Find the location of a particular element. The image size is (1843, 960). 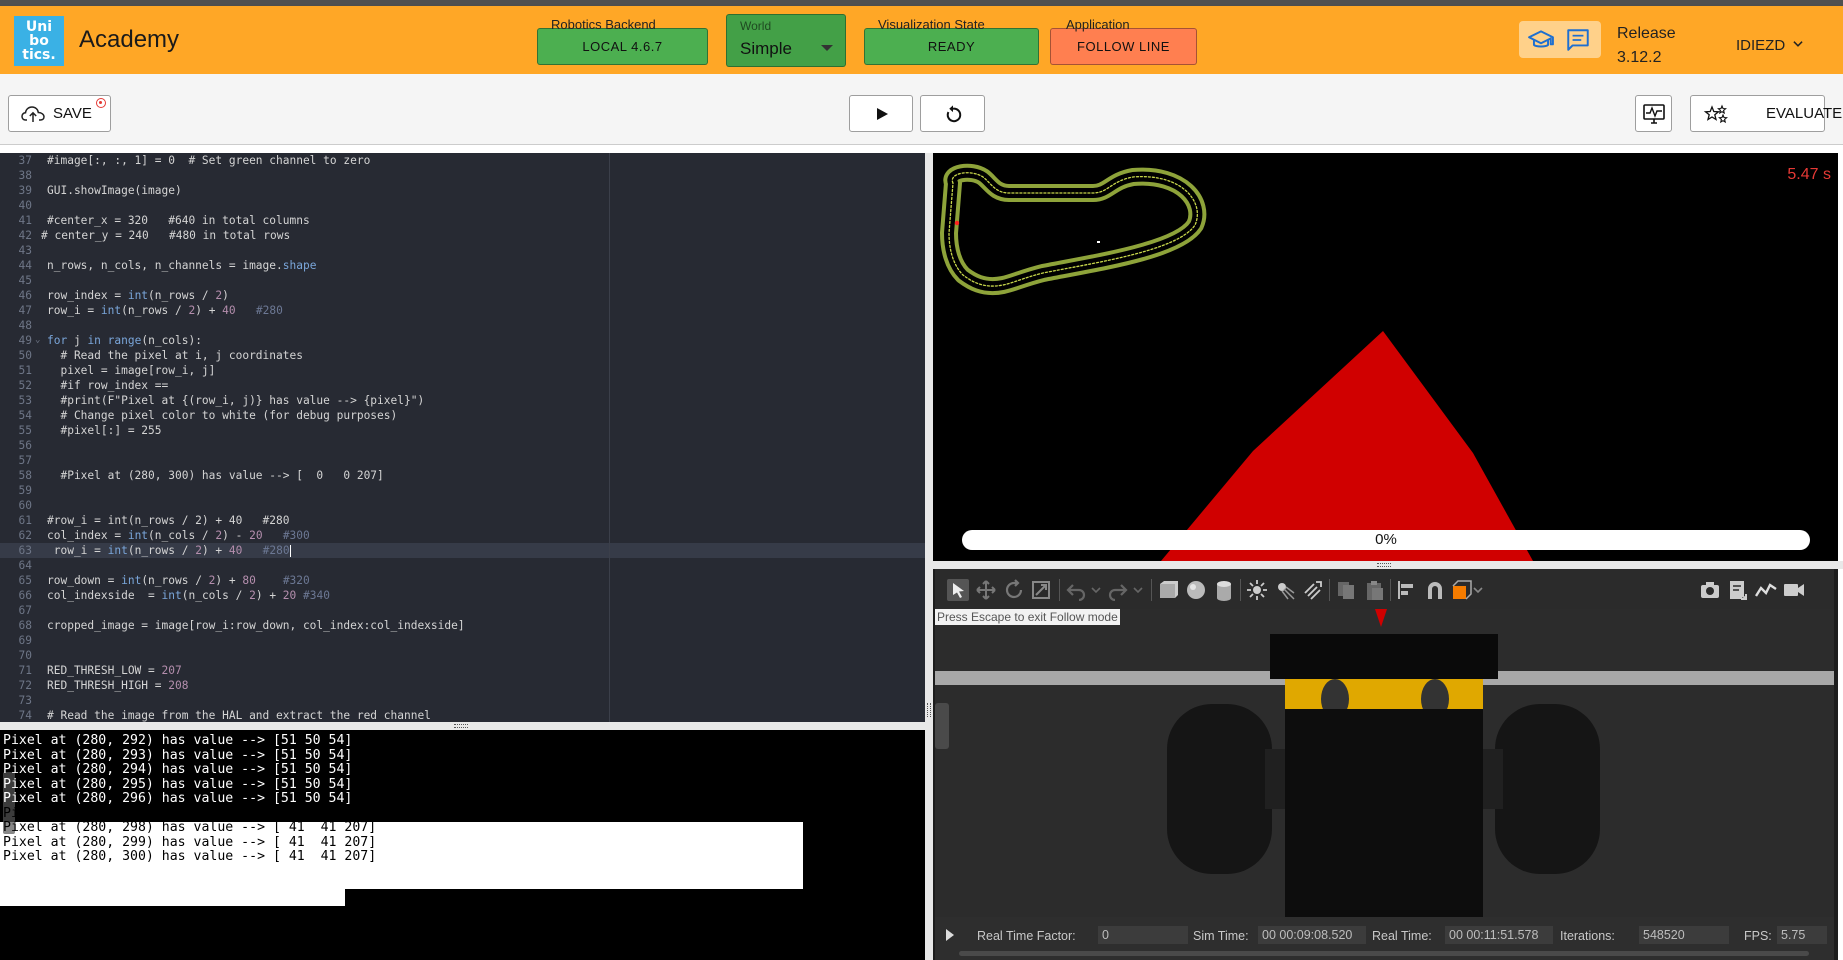

cylinder-shape-icon is located at coordinates (1224, 590).